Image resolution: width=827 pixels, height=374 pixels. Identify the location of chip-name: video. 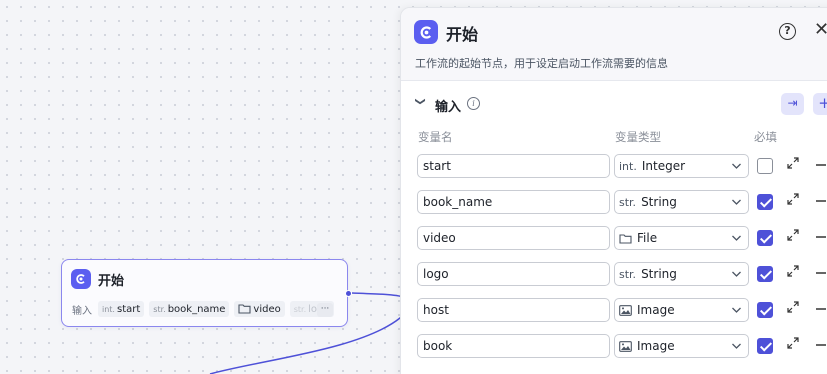
(267, 309).